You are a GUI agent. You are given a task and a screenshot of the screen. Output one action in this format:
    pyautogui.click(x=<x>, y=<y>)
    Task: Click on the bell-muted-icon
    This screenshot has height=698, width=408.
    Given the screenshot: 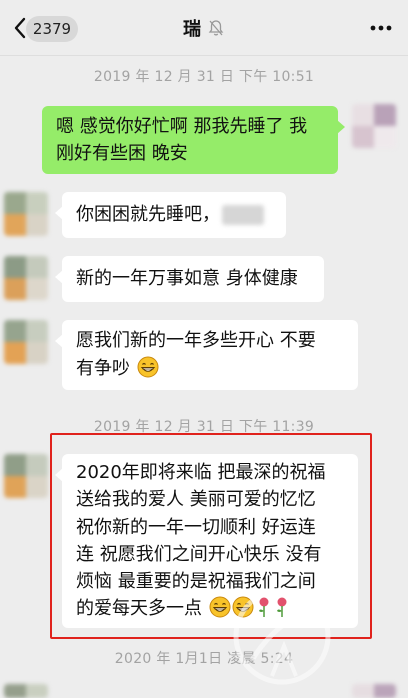 What is the action you would take?
    pyautogui.click(x=216, y=28)
    